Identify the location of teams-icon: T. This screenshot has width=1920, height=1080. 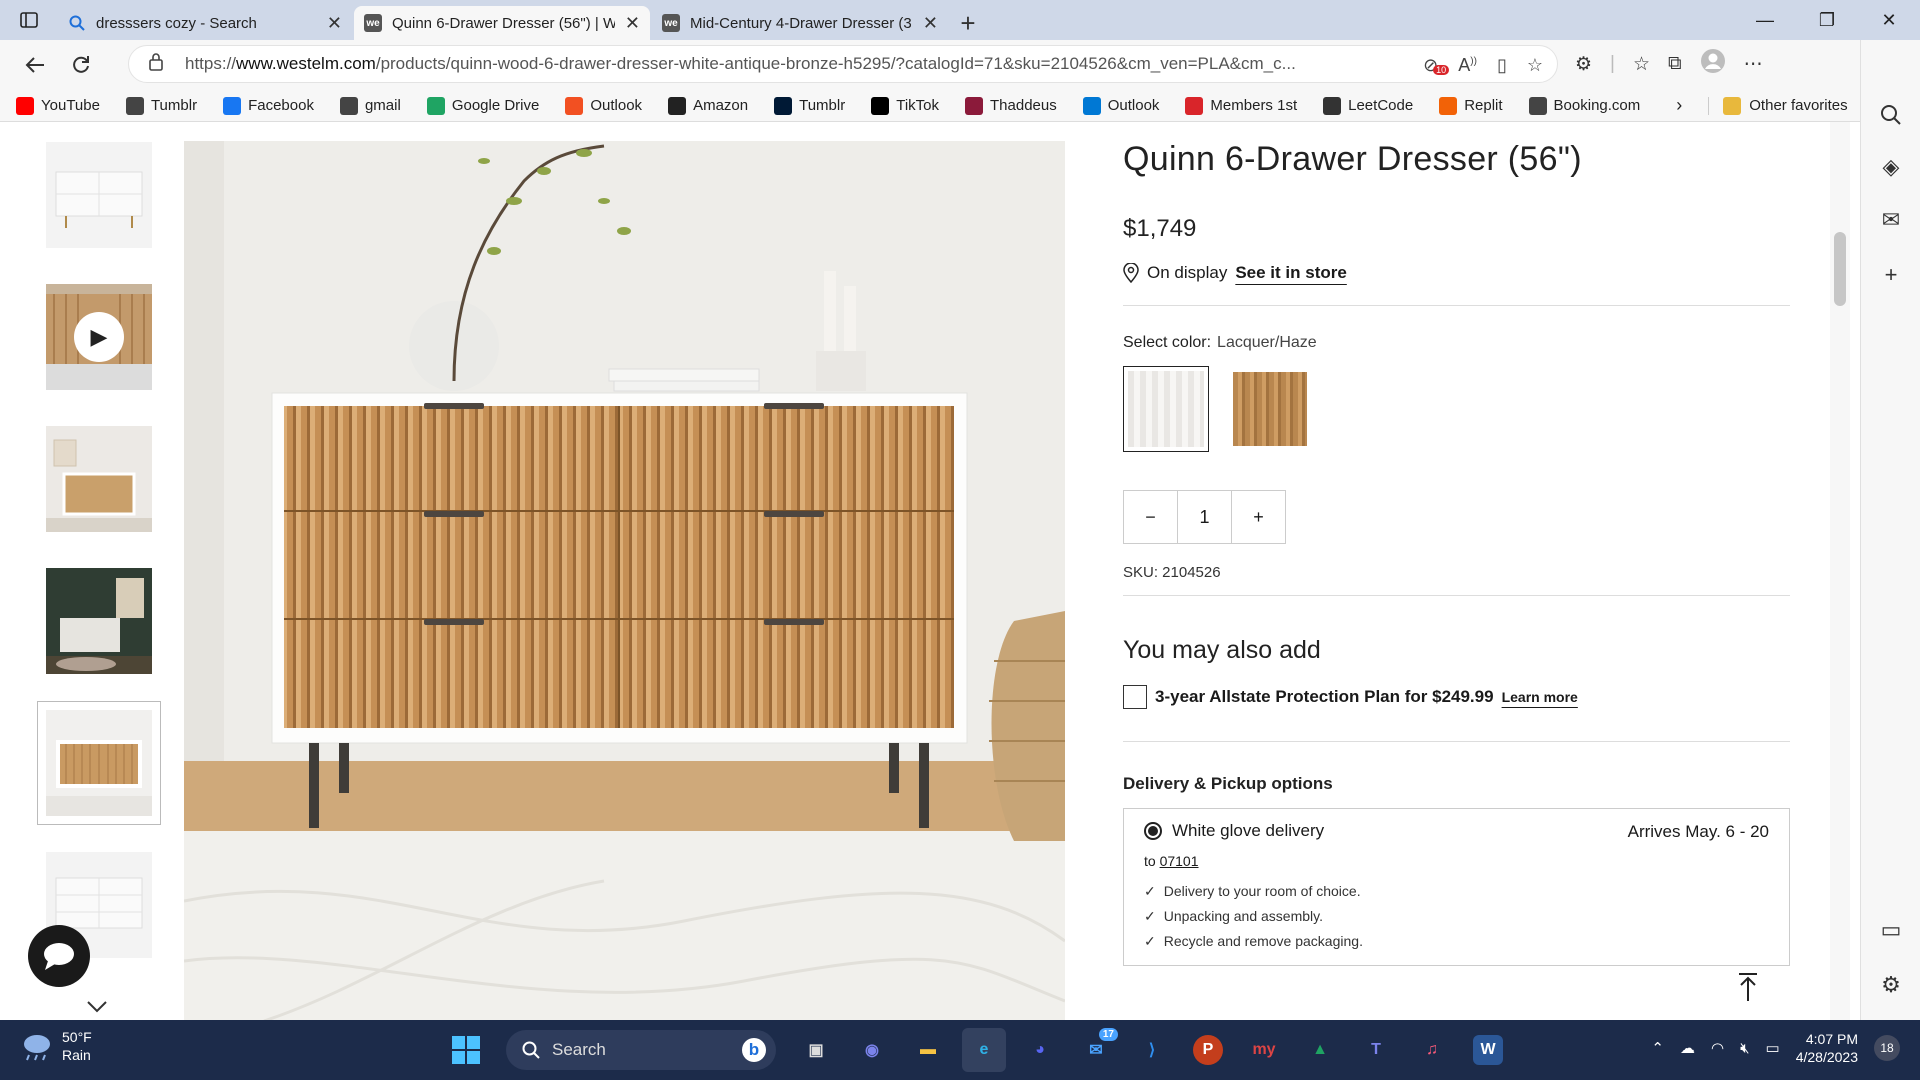
(1376, 1050).